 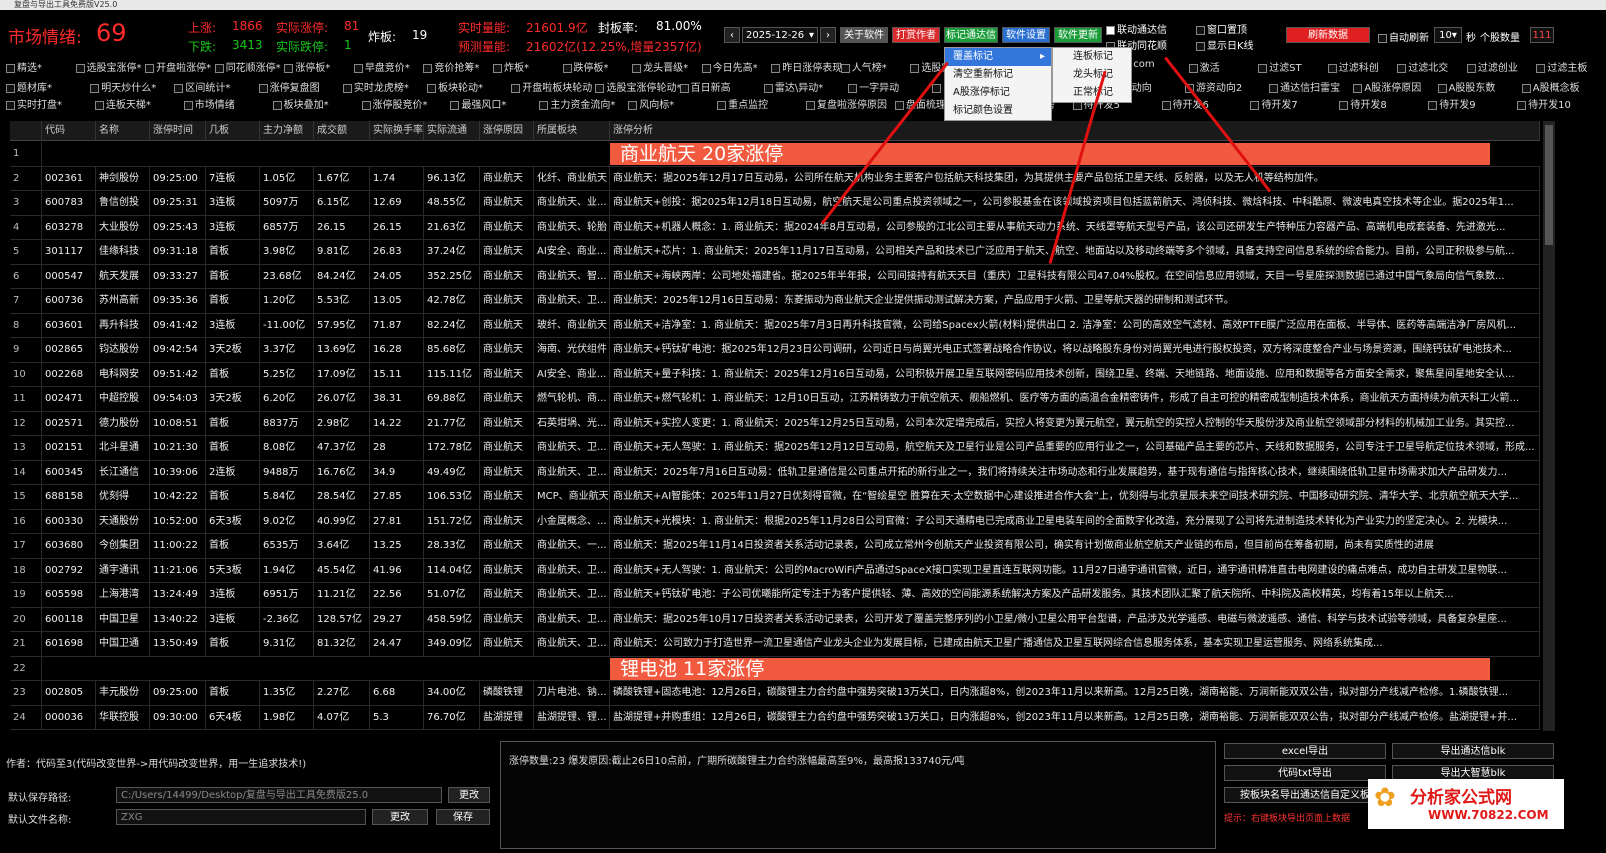 I want to click on code-txt-export-button: 代码txt导出, so click(x=1305, y=773).